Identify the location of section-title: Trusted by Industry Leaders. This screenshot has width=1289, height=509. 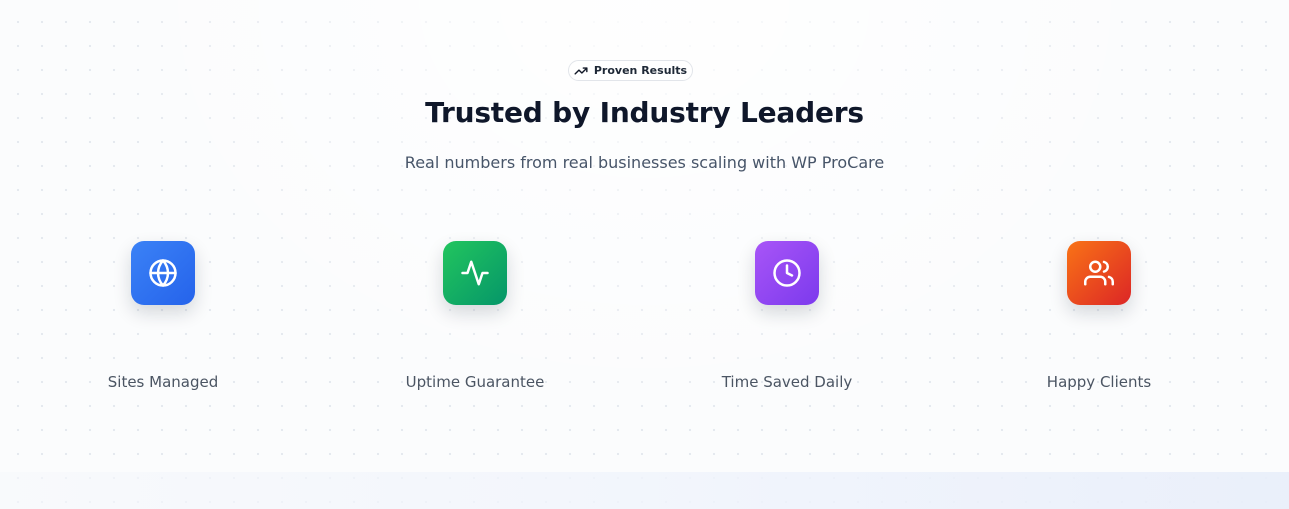
(644, 112).